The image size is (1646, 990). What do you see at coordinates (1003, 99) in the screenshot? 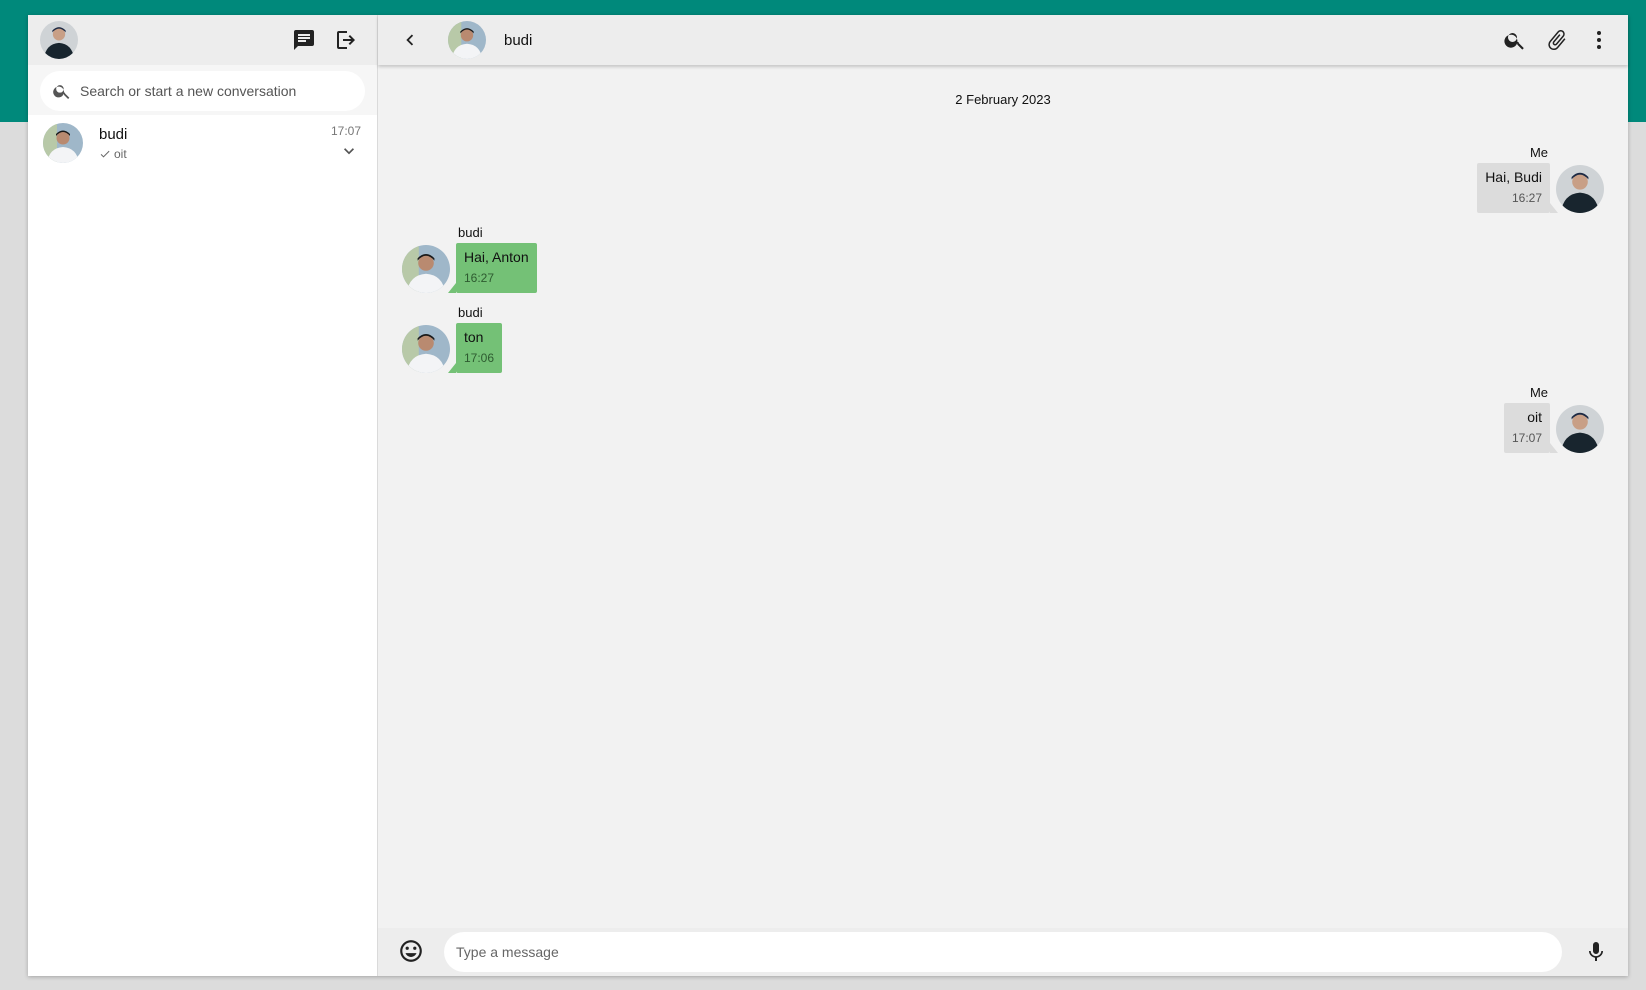
I see `date-divider: 2 February 2023` at bounding box center [1003, 99].